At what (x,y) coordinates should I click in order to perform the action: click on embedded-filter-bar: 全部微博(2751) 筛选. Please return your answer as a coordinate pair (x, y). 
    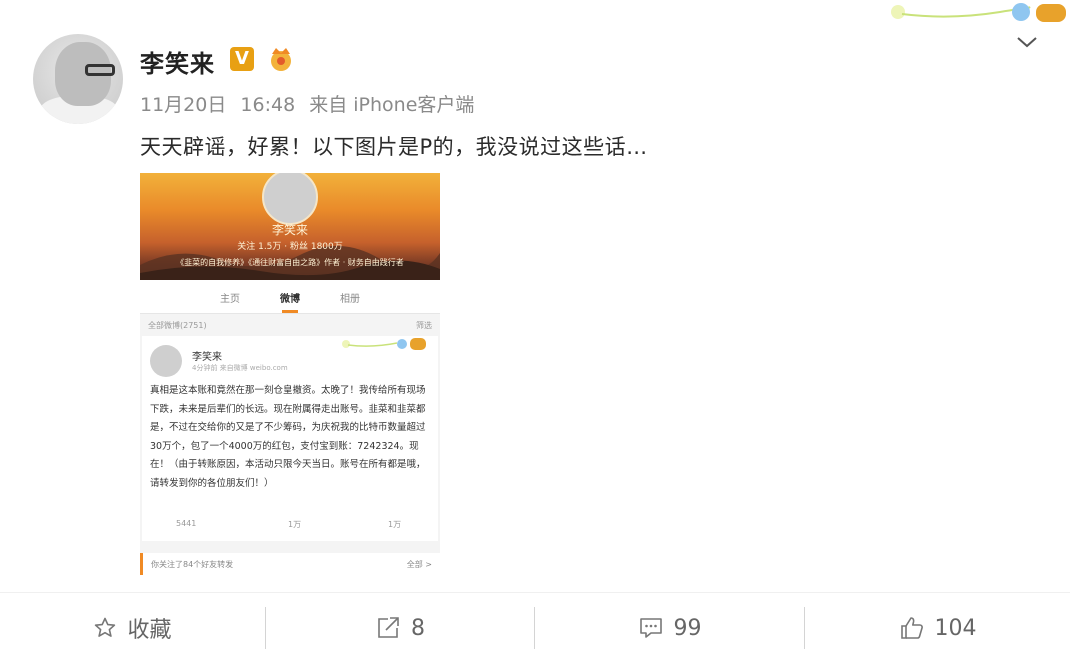
    Looking at the image, I should click on (290, 325).